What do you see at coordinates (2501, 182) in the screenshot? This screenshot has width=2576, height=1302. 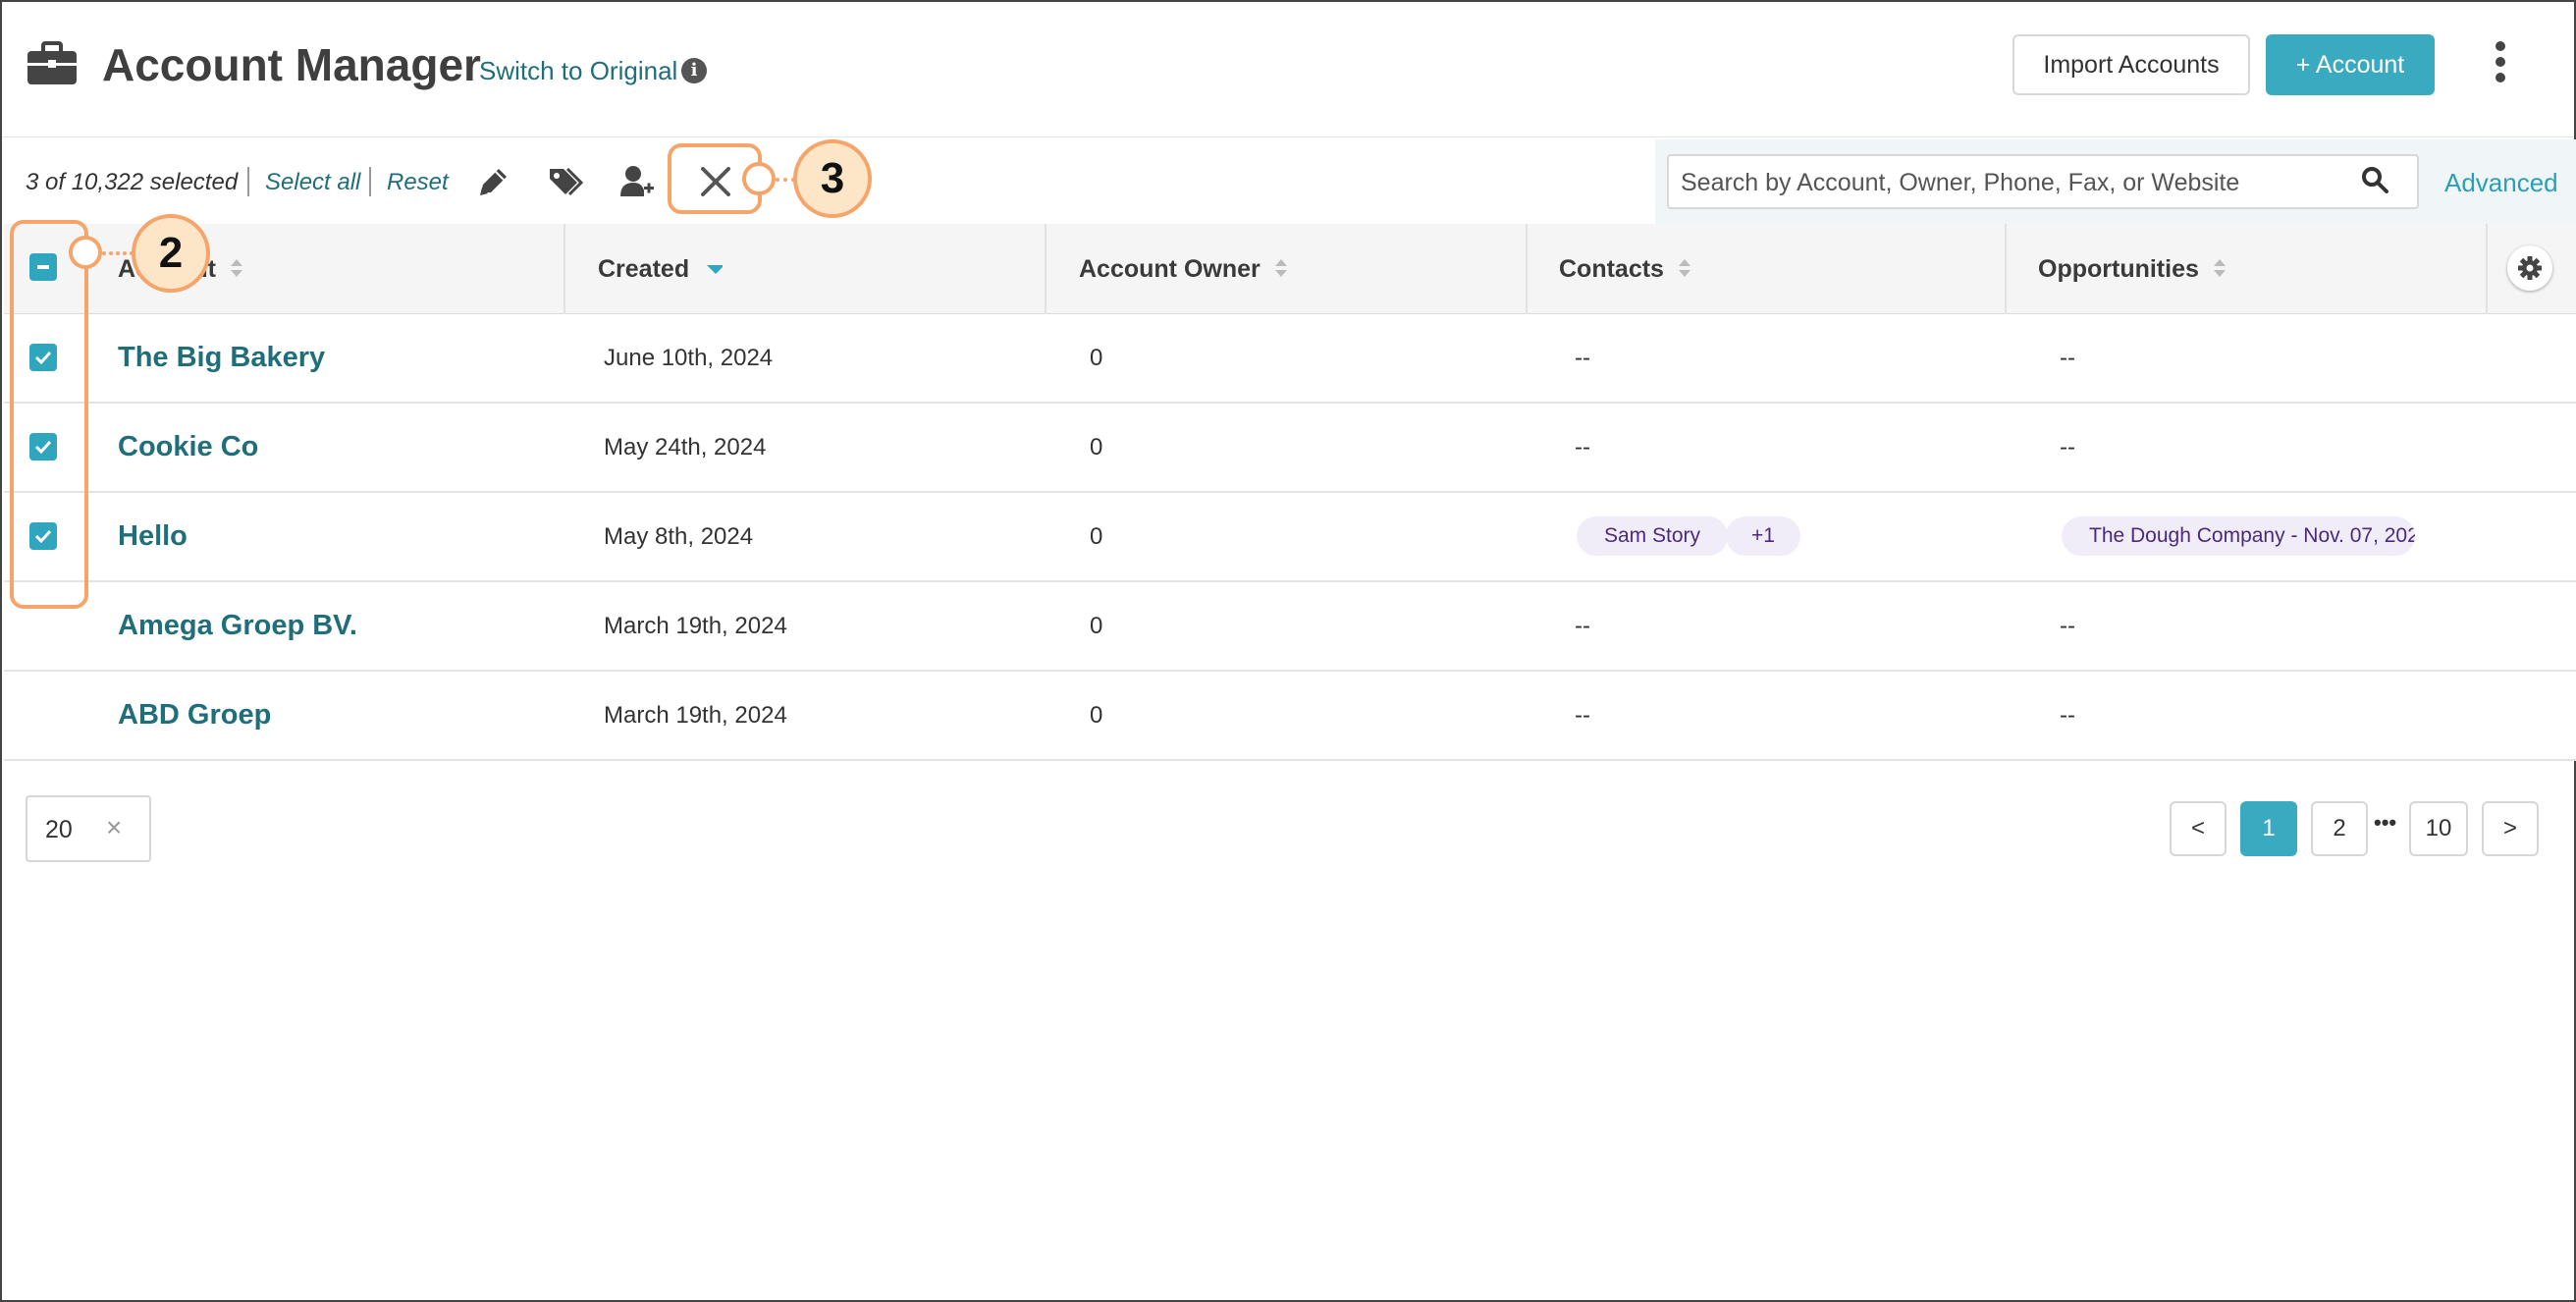 I see `advanced-search-link: Advanced` at bounding box center [2501, 182].